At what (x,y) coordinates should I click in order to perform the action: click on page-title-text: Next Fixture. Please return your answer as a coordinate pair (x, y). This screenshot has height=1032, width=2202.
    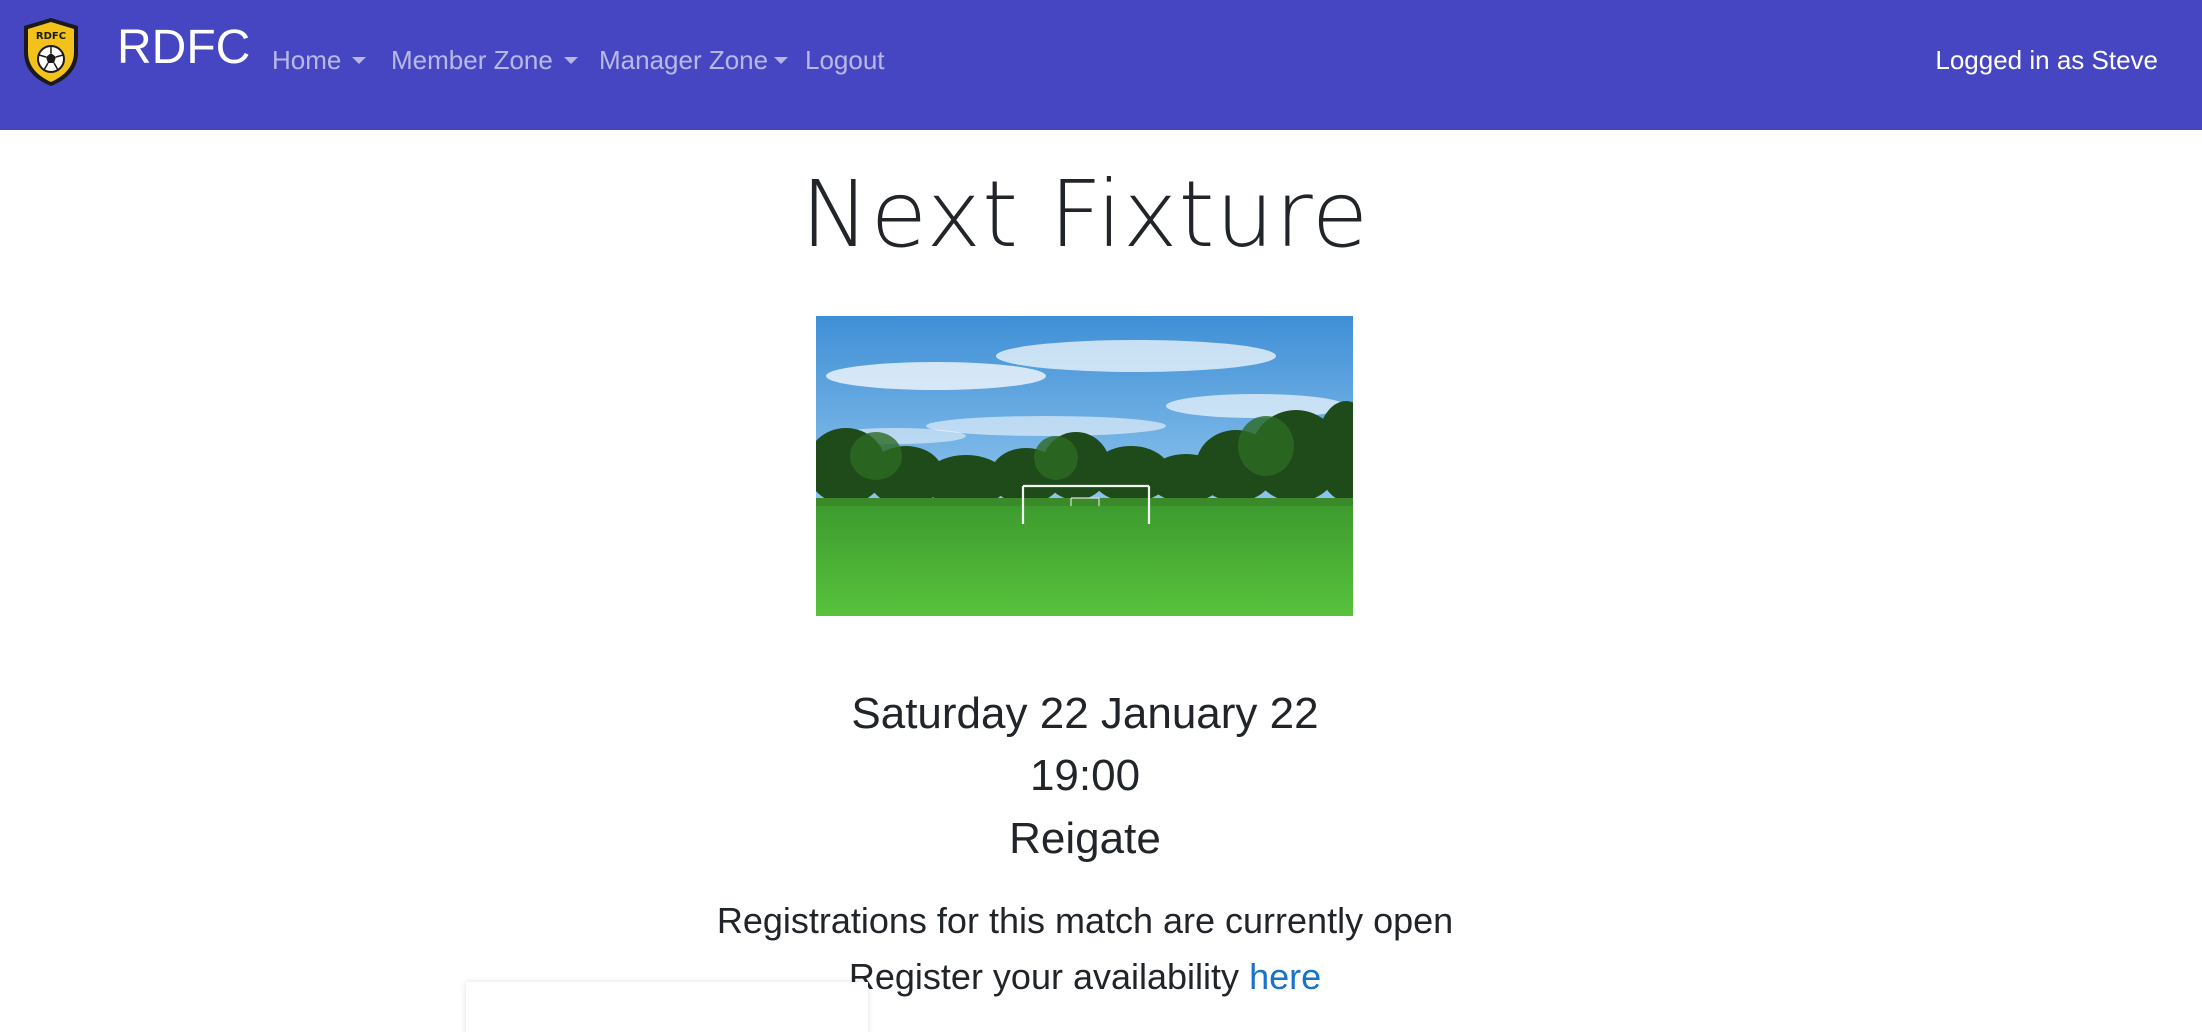
    Looking at the image, I should click on (1085, 214).